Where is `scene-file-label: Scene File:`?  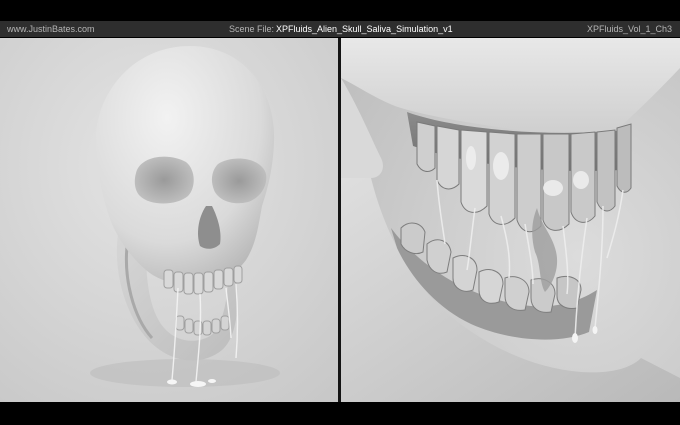
scene-file-label: Scene File: is located at coordinates (252, 29).